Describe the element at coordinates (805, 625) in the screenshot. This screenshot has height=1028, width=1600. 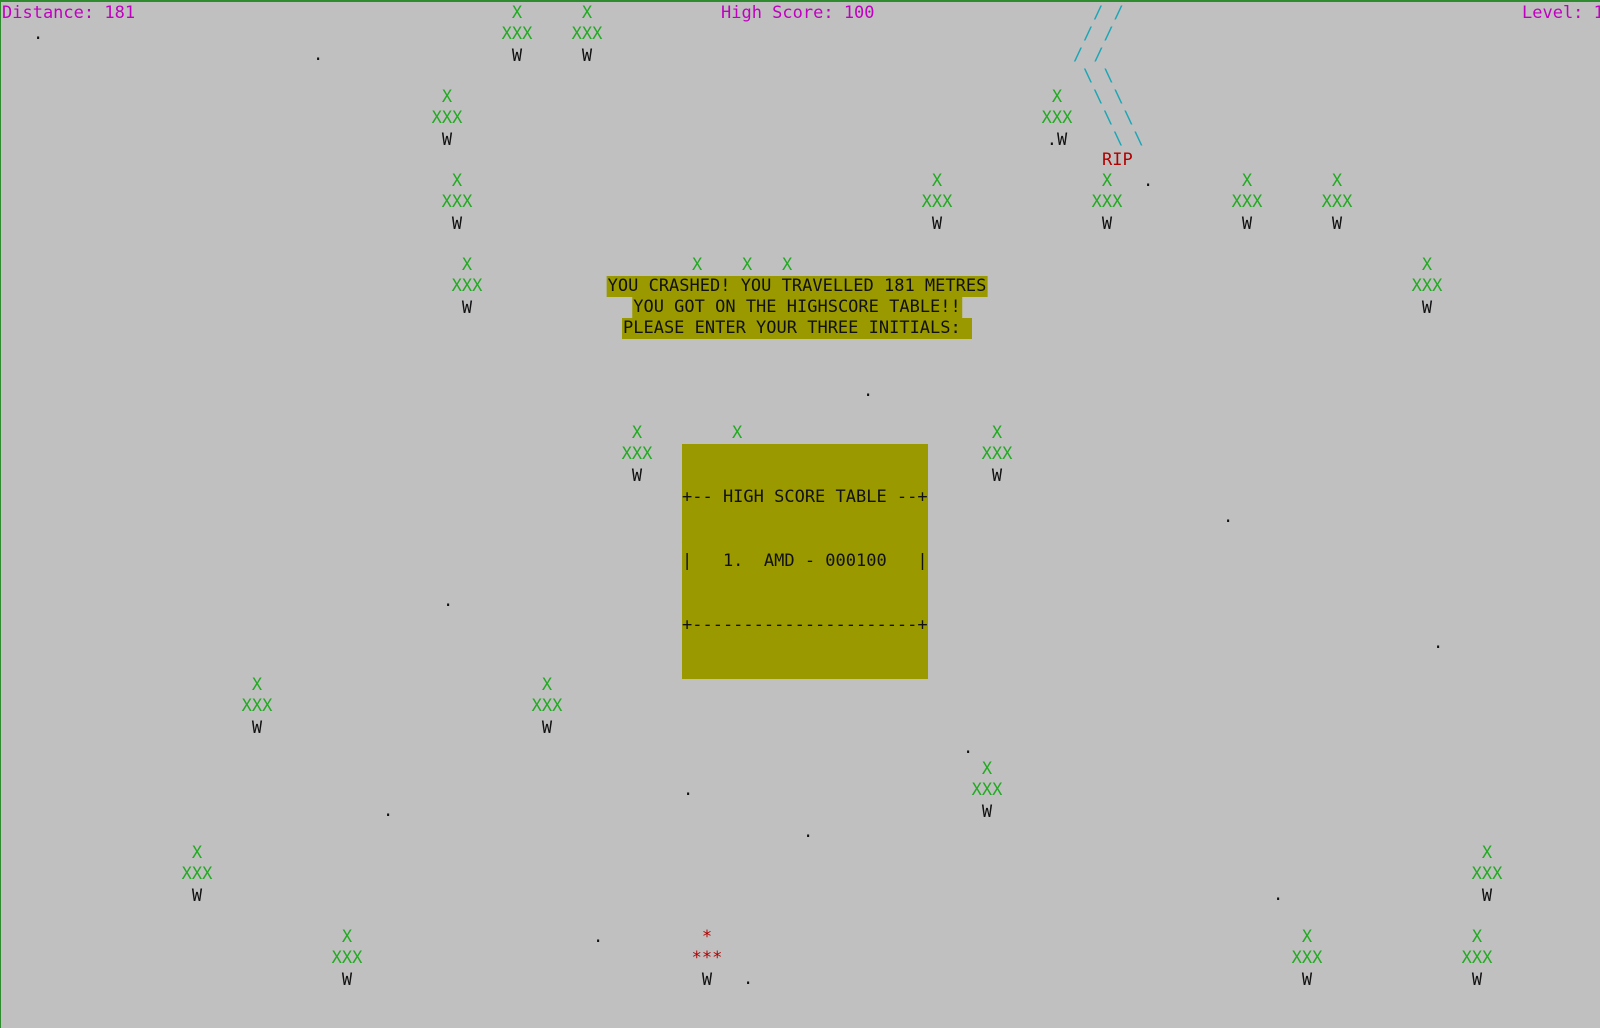
I see `high-score-table-footer: +----------------------+` at that location.